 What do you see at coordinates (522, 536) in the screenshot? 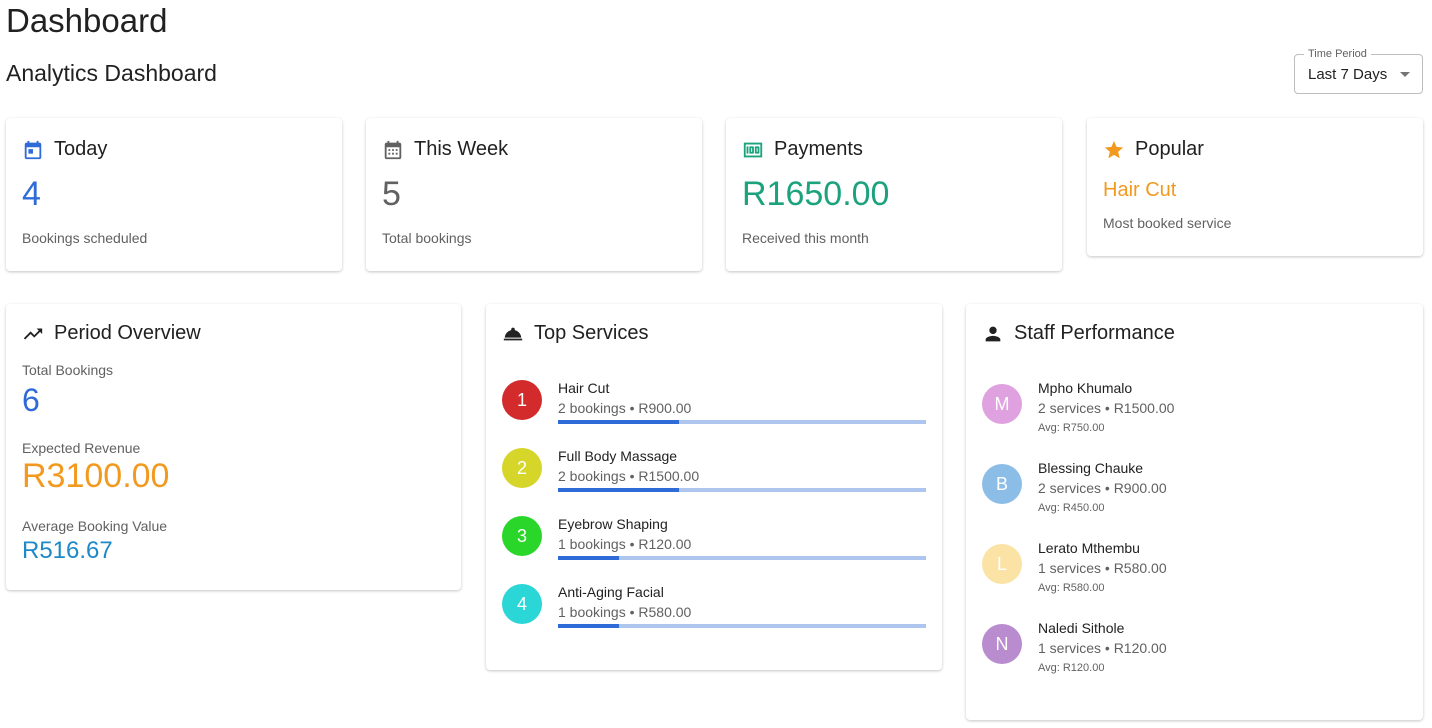
I see `service-rank-badge: 3` at bounding box center [522, 536].